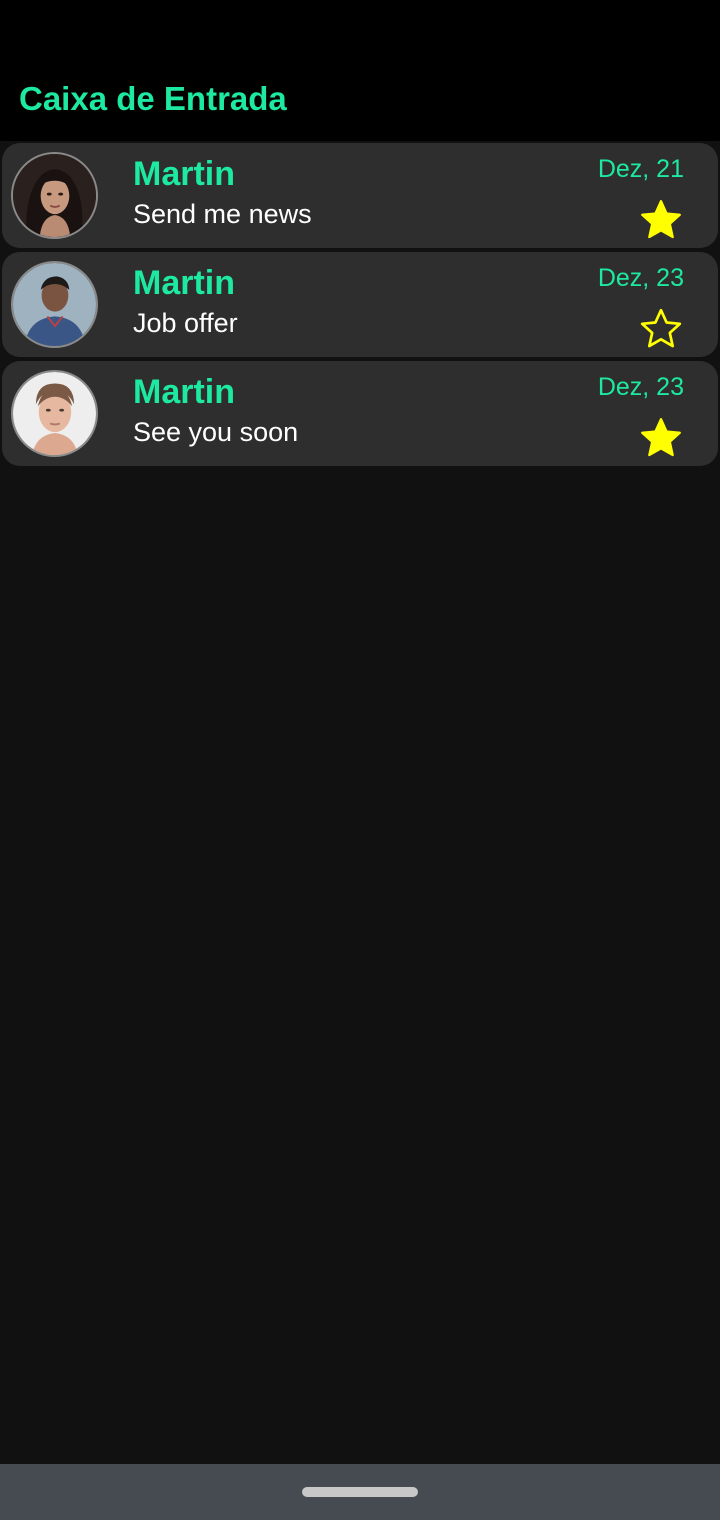 This screenshot has width=720, height=1520. I want to click on system-navigation-bar, so click(360, 1492).